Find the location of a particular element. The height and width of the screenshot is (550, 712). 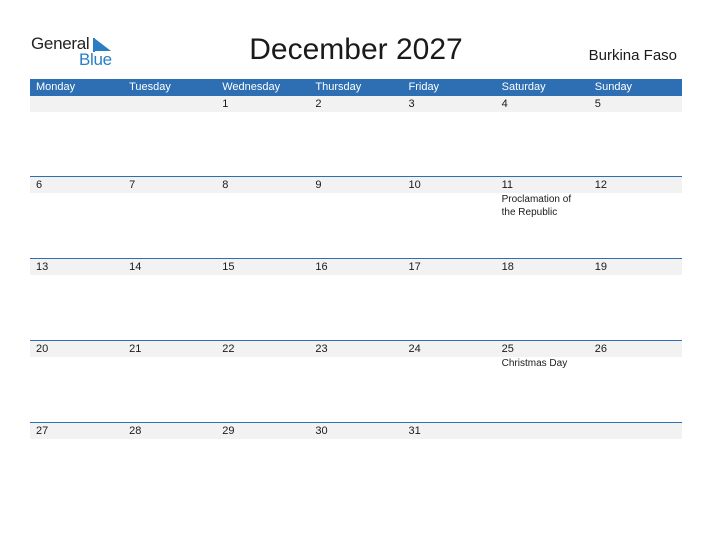

day-cell: 9 is located at coordinates (355, 185).